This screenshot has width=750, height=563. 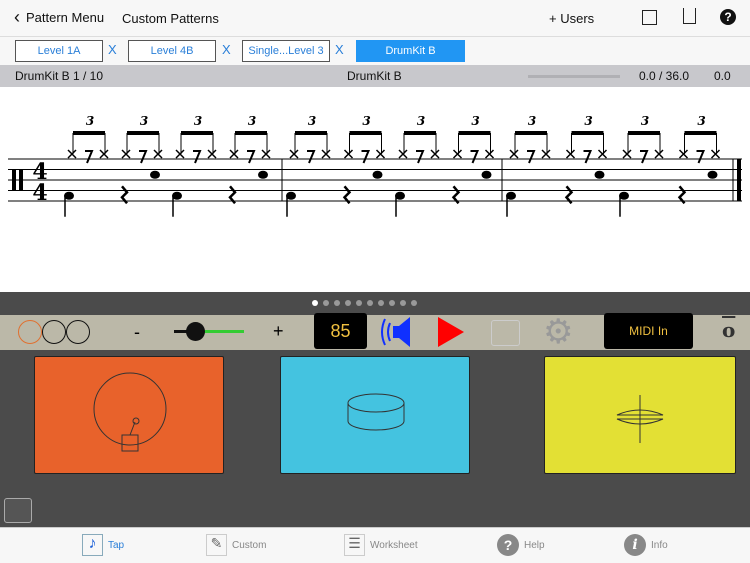 What do you see at coordinates (689, 16) in the screenshot?
I see `share-icon` at bounding box center [689, 16].